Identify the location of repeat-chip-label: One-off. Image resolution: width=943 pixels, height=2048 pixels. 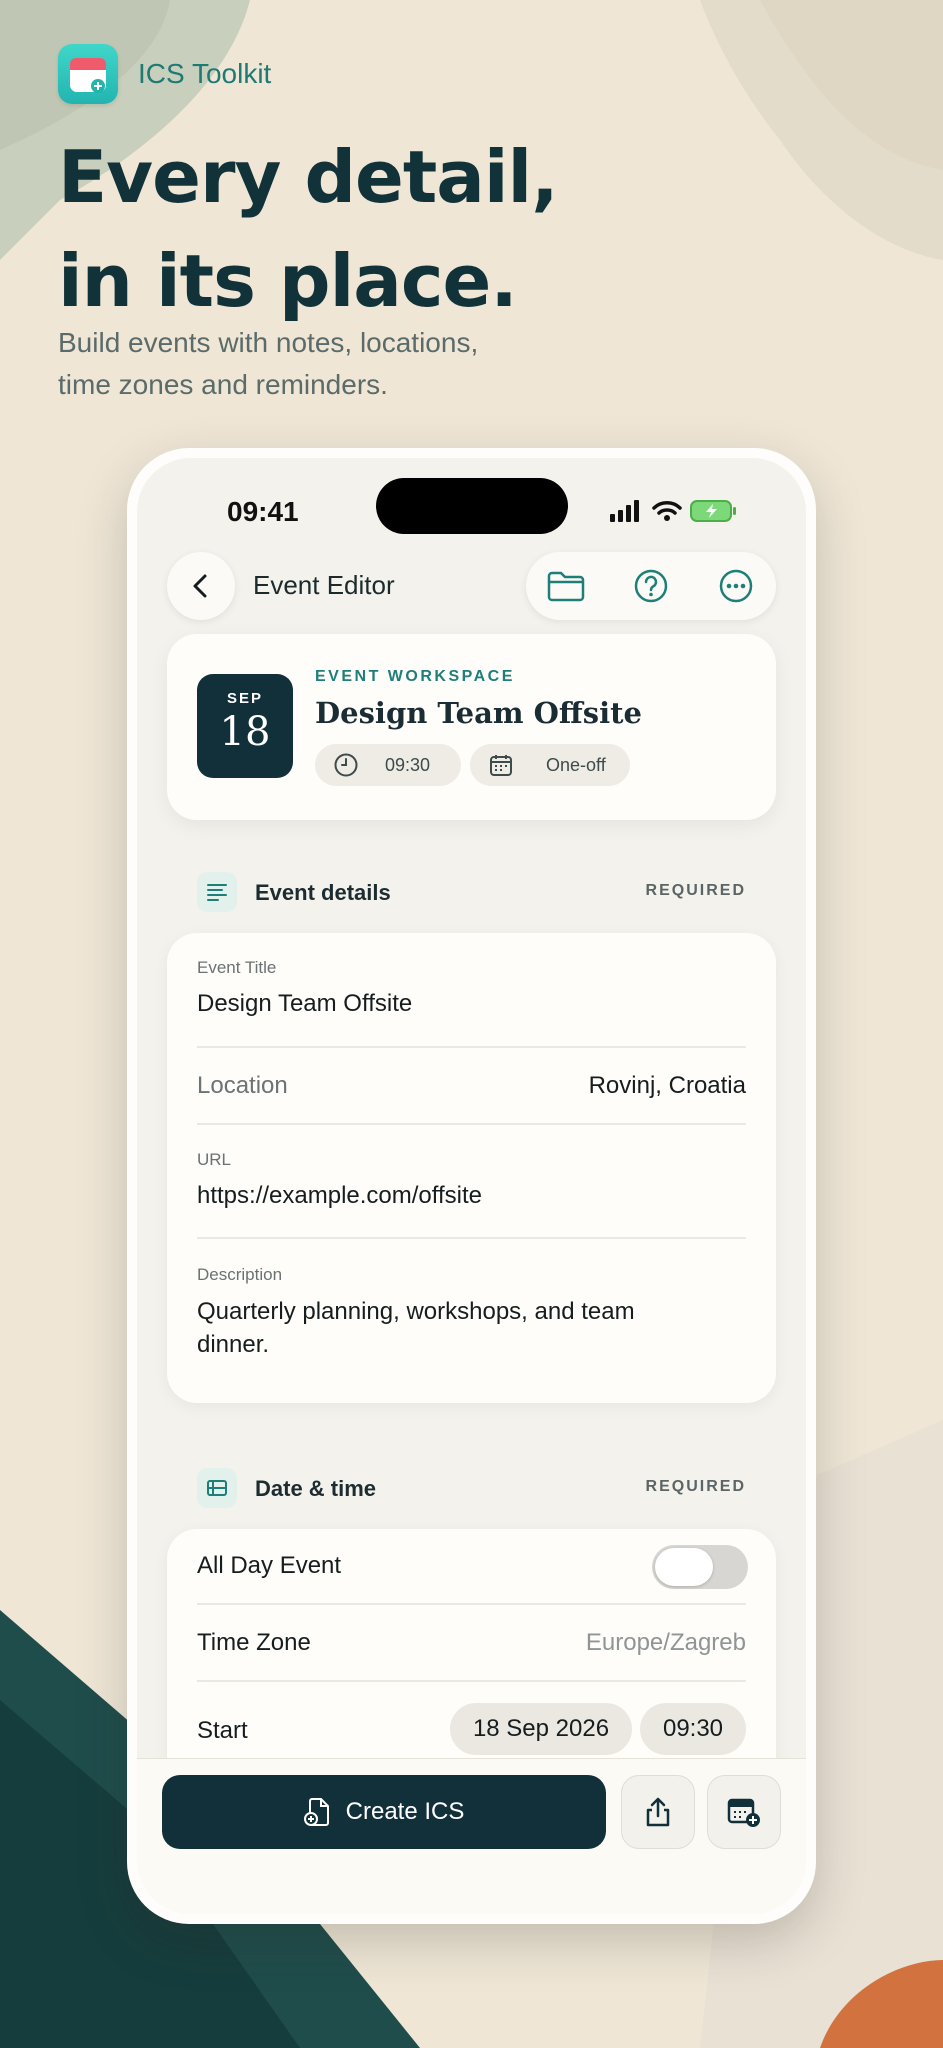
(576, 764).